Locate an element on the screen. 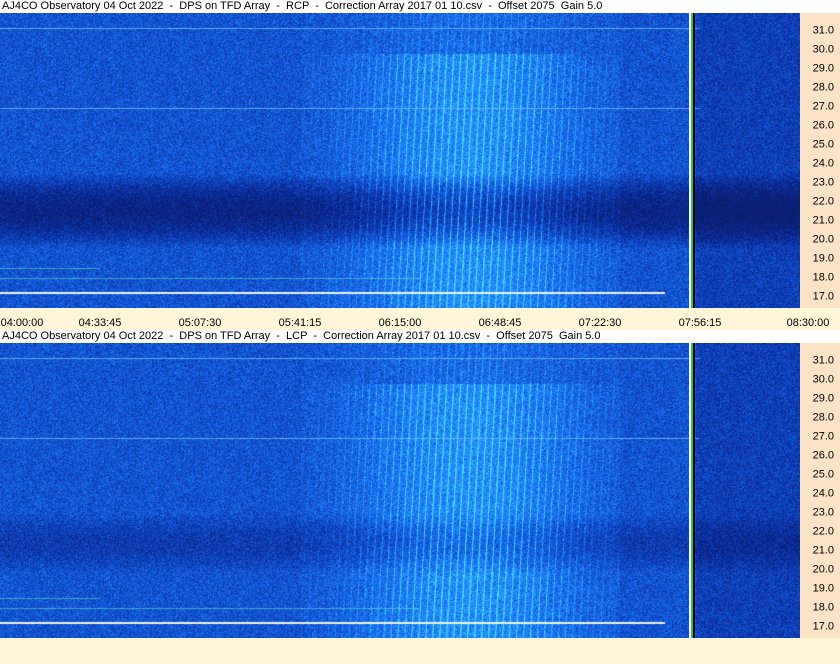 The width and height of the screenshot is (840, 664). x-tick-label: 05:07:30 is located at coordinates (200, 323).